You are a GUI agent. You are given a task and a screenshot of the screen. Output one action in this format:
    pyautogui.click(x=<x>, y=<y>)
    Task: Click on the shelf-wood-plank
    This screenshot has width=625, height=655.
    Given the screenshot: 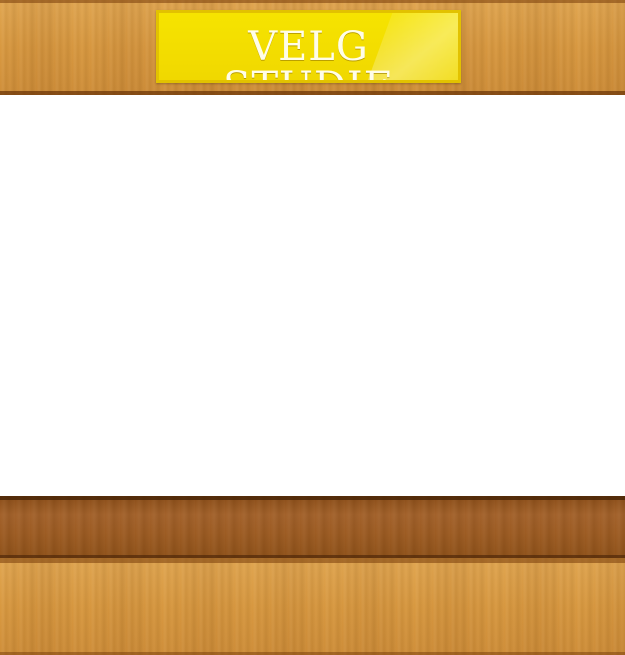 What is the action you would take?
    pyautogui.click(x=312, y=527)
    